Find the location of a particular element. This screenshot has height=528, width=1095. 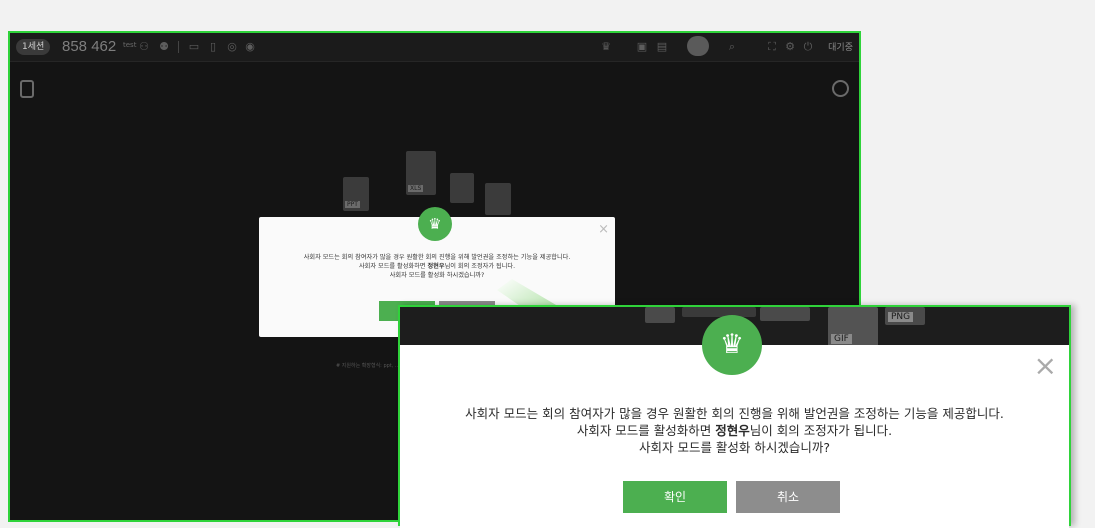

gif-file-icon: GIF is located at coordinates (853, 327).